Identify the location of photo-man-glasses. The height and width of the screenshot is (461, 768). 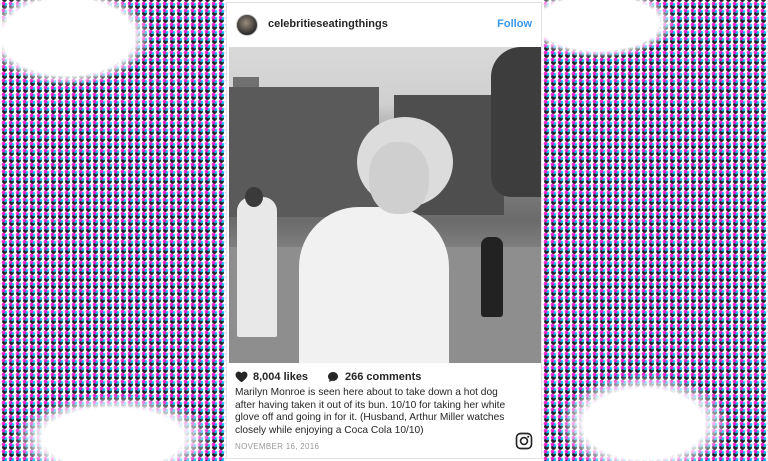
(516, 122).